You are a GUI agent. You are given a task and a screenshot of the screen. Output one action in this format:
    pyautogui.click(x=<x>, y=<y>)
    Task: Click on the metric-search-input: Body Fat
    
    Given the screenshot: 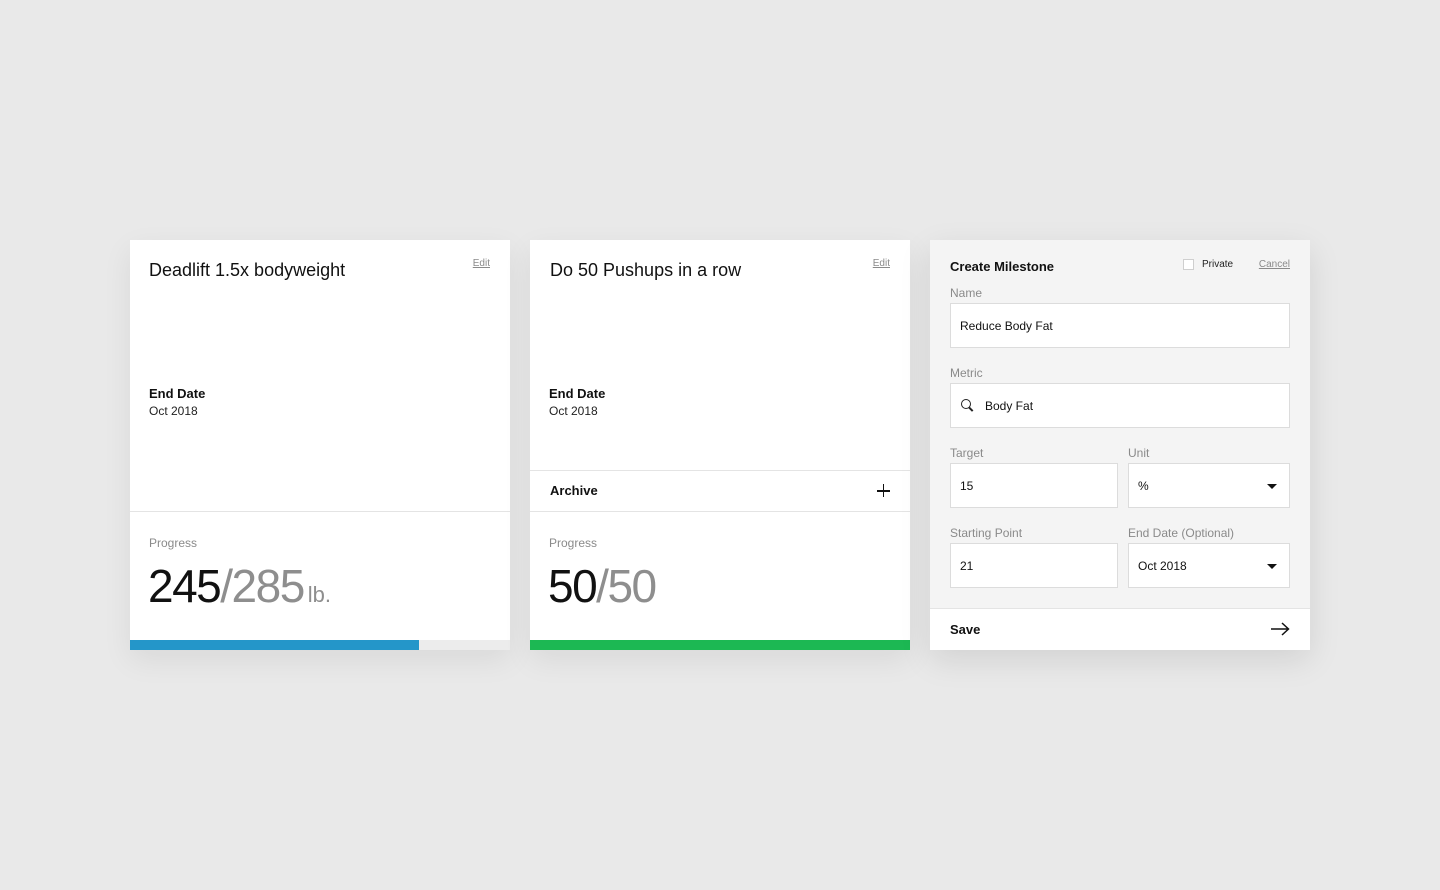 What is the action you would take?
    pyautogui.click(x=1120, y=405)
    